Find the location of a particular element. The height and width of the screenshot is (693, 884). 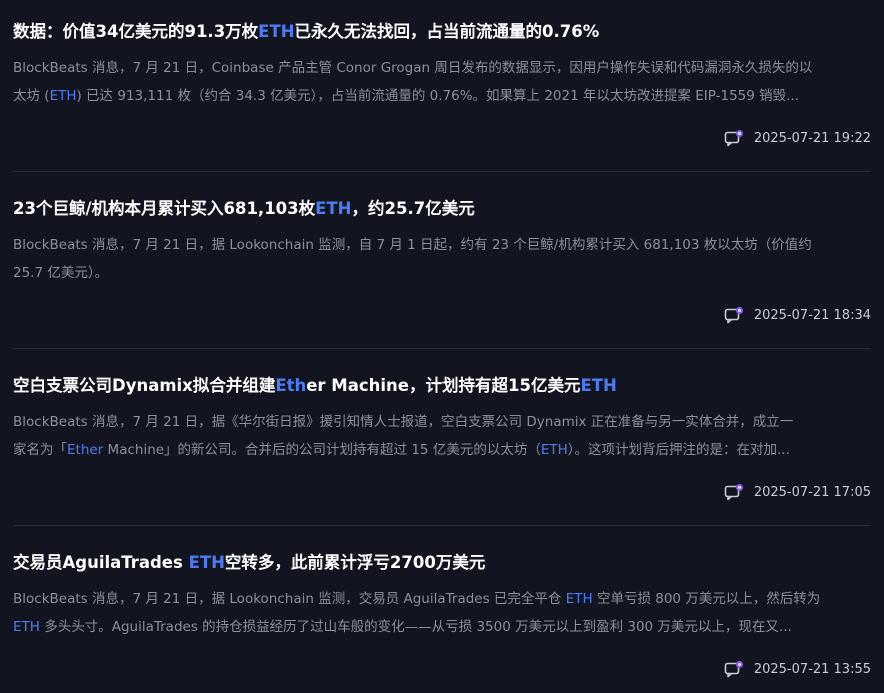

news-meta: 2025-07-21 19:22 is located at coordinates (797, 138).